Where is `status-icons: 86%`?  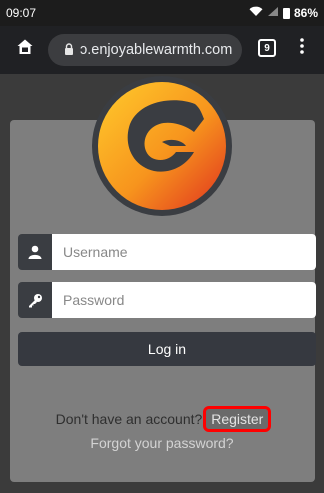 status-icons: 86% is located at coordinates (283, 13).